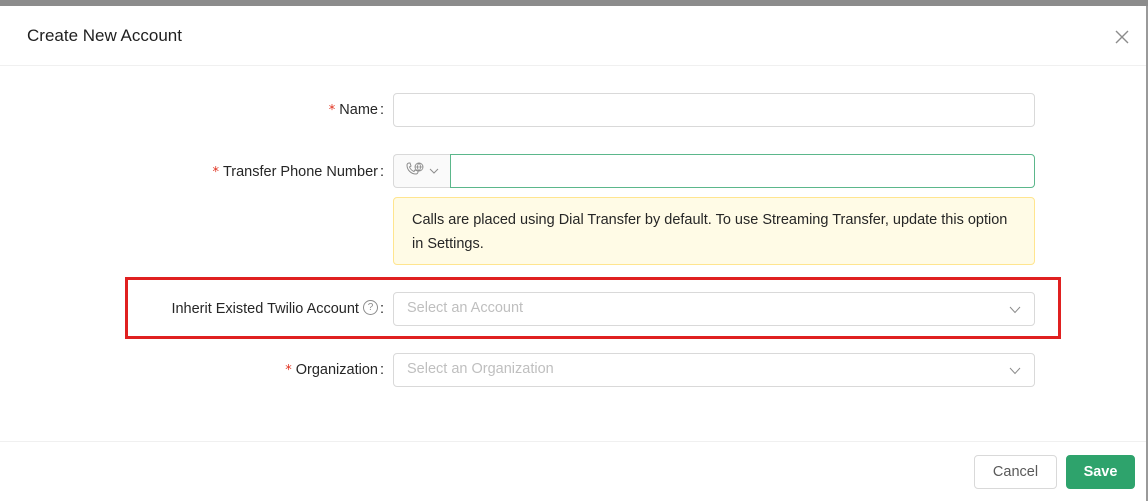 The image size is (1148, 502). Describe the element at coordinates (1100, 472) in the screenshot. I see `save-button: Save` at that location.